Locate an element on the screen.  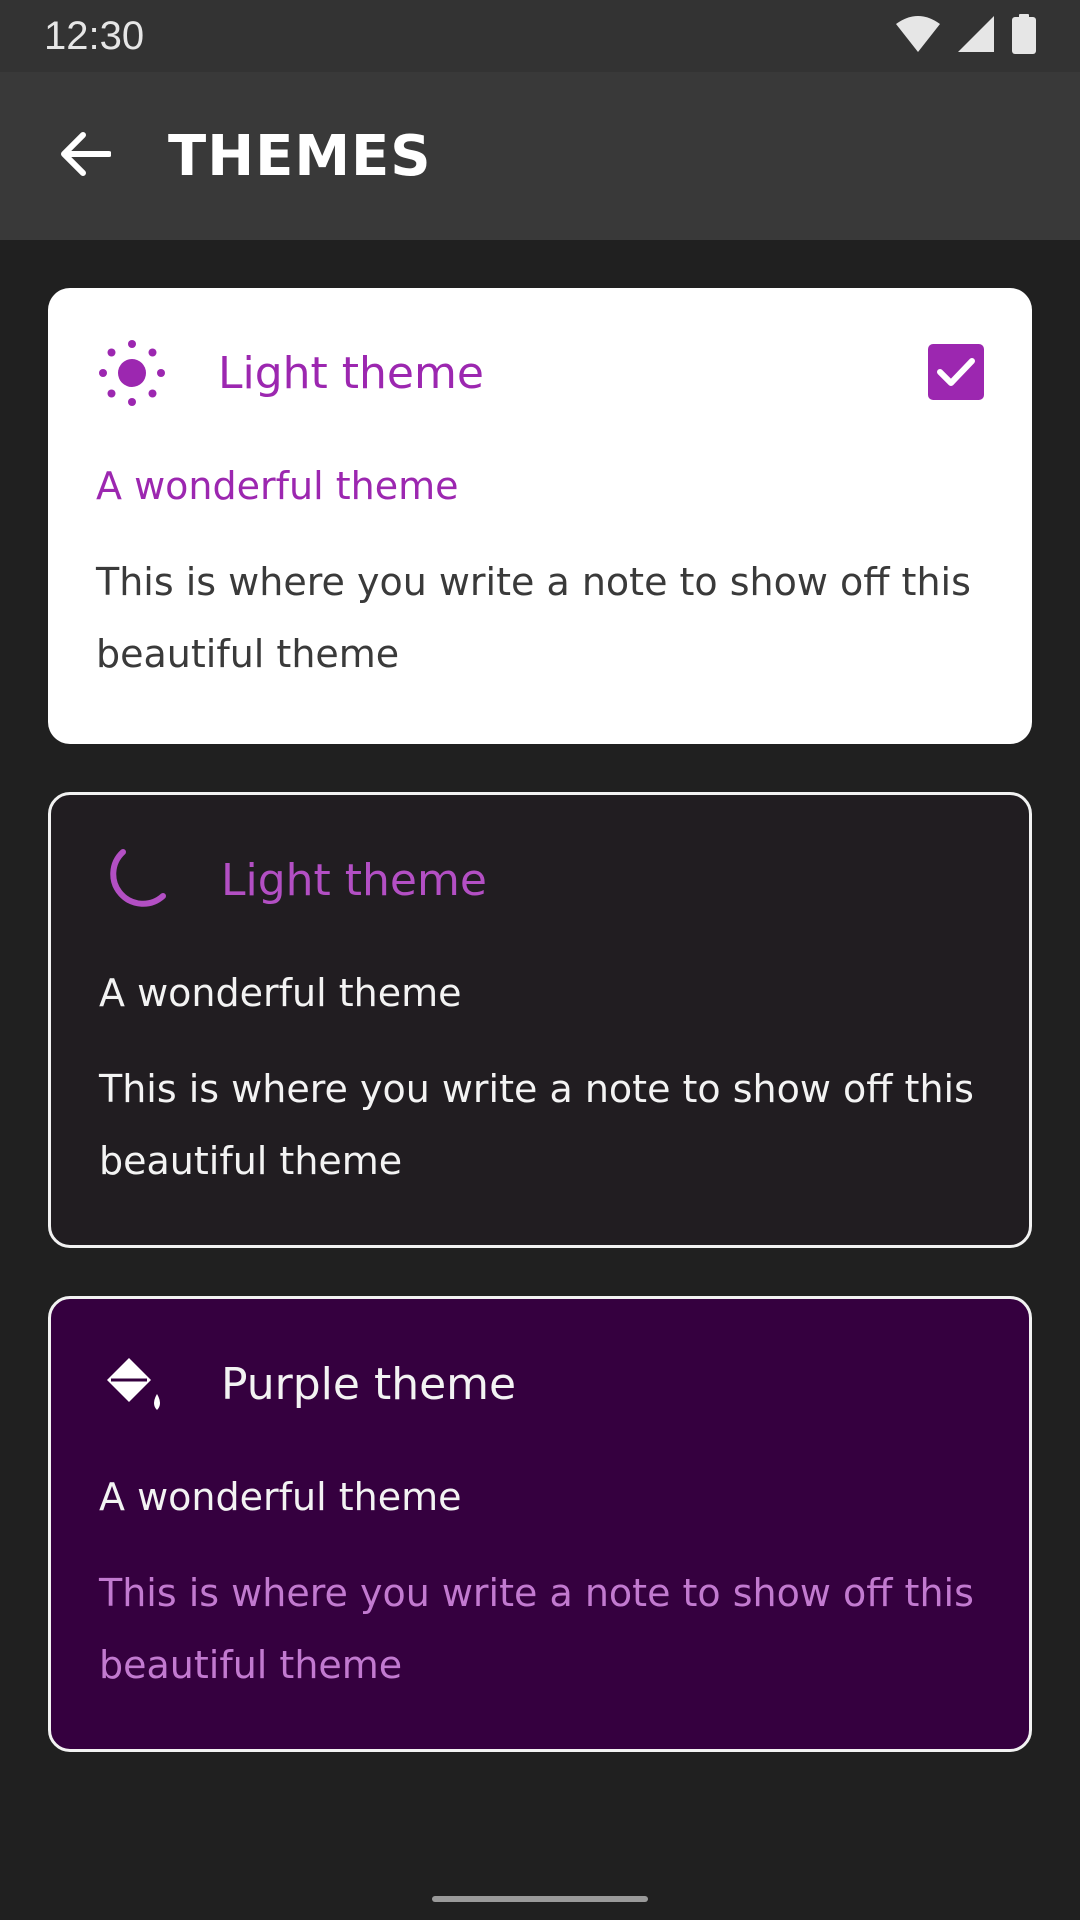
moon-icon is located at coordinates (135, 880).